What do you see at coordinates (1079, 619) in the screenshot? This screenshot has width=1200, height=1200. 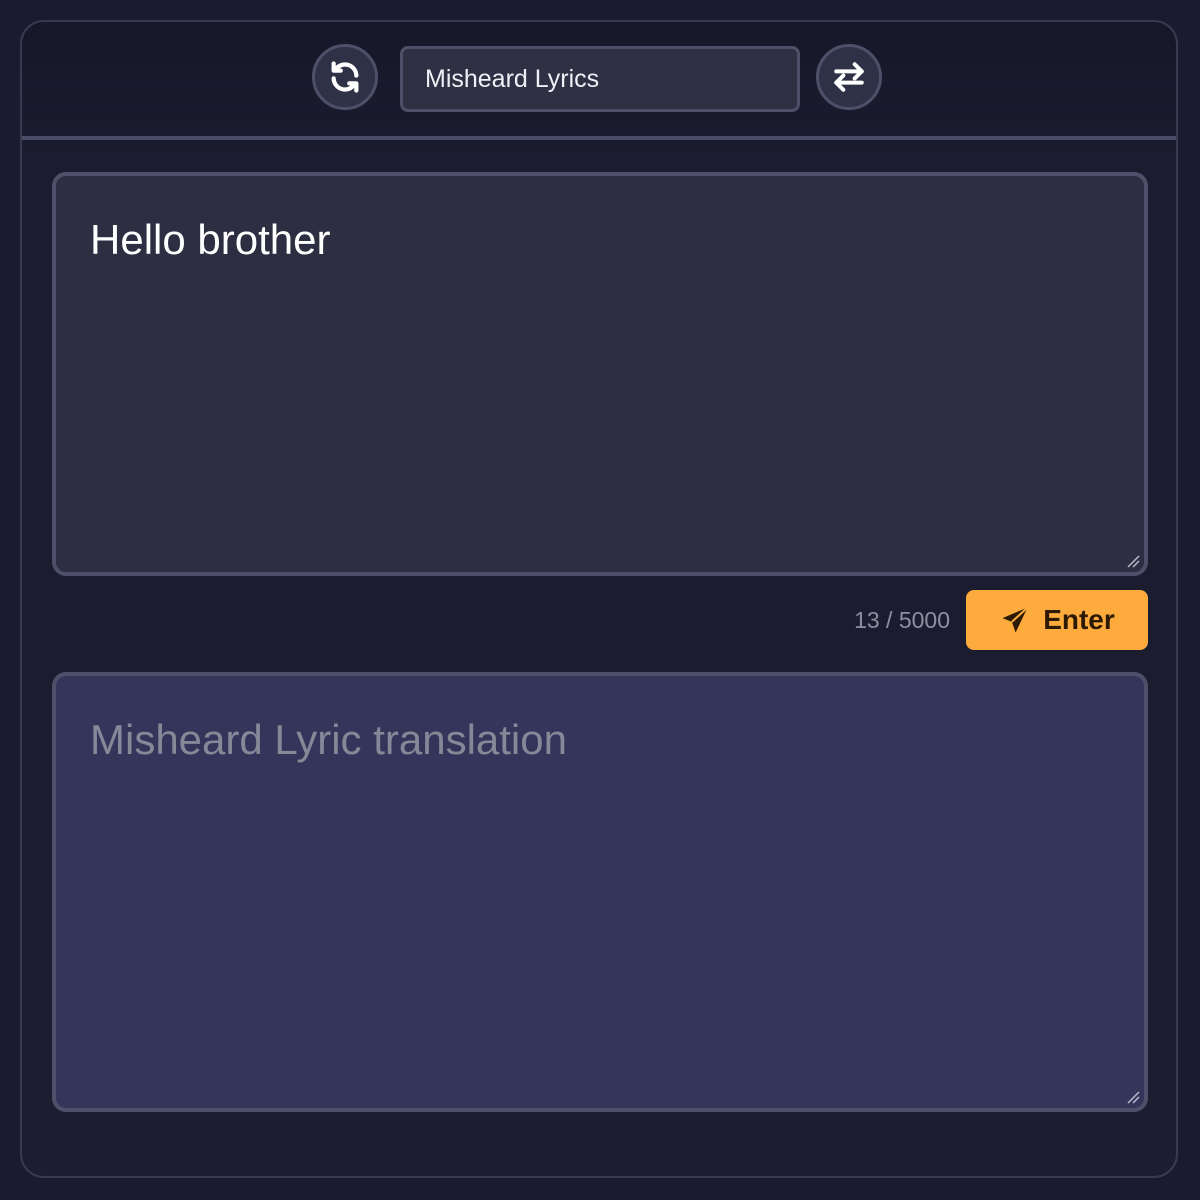 I see `enter-label: Enter` at bounding box center [1079, 619].